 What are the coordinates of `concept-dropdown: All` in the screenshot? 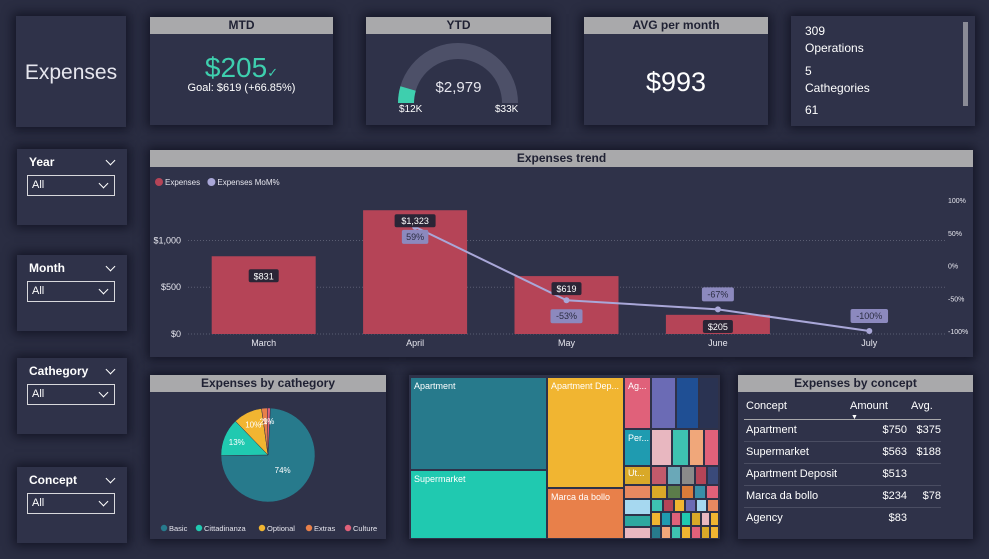 It's located at (71, 503).